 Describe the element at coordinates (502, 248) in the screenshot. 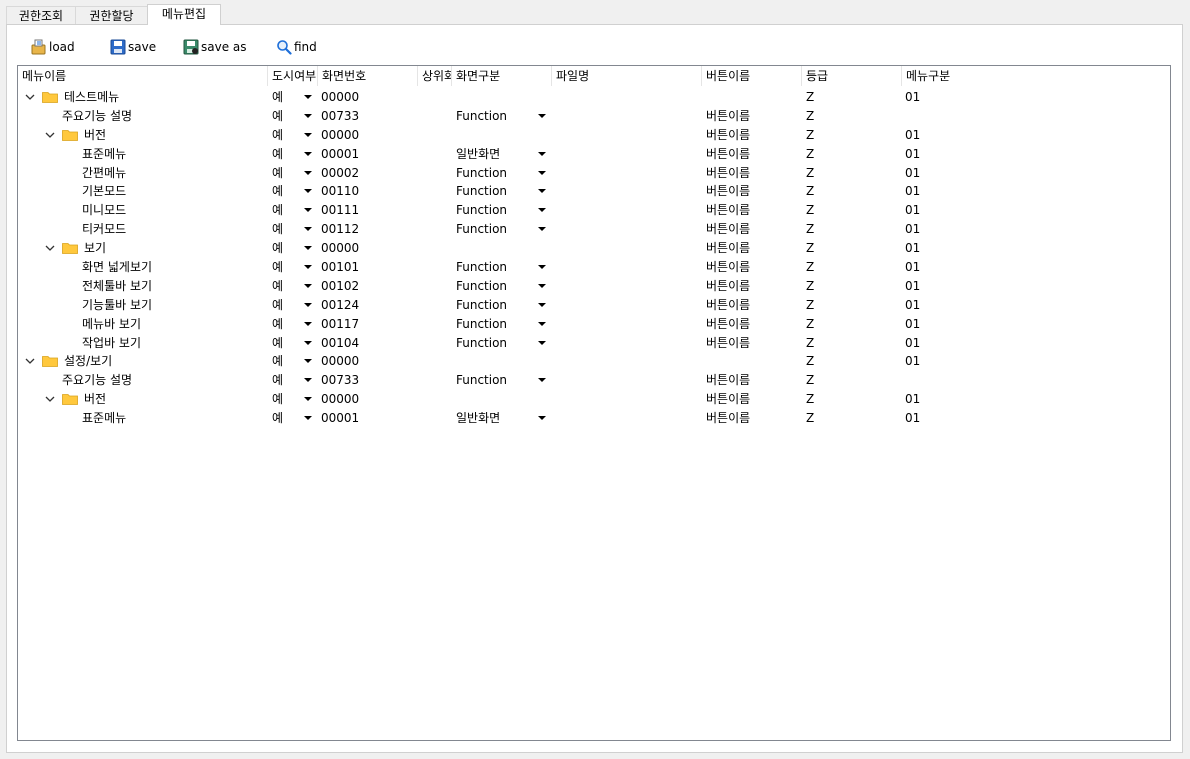

I see `screen-type-dropdown` at that location.